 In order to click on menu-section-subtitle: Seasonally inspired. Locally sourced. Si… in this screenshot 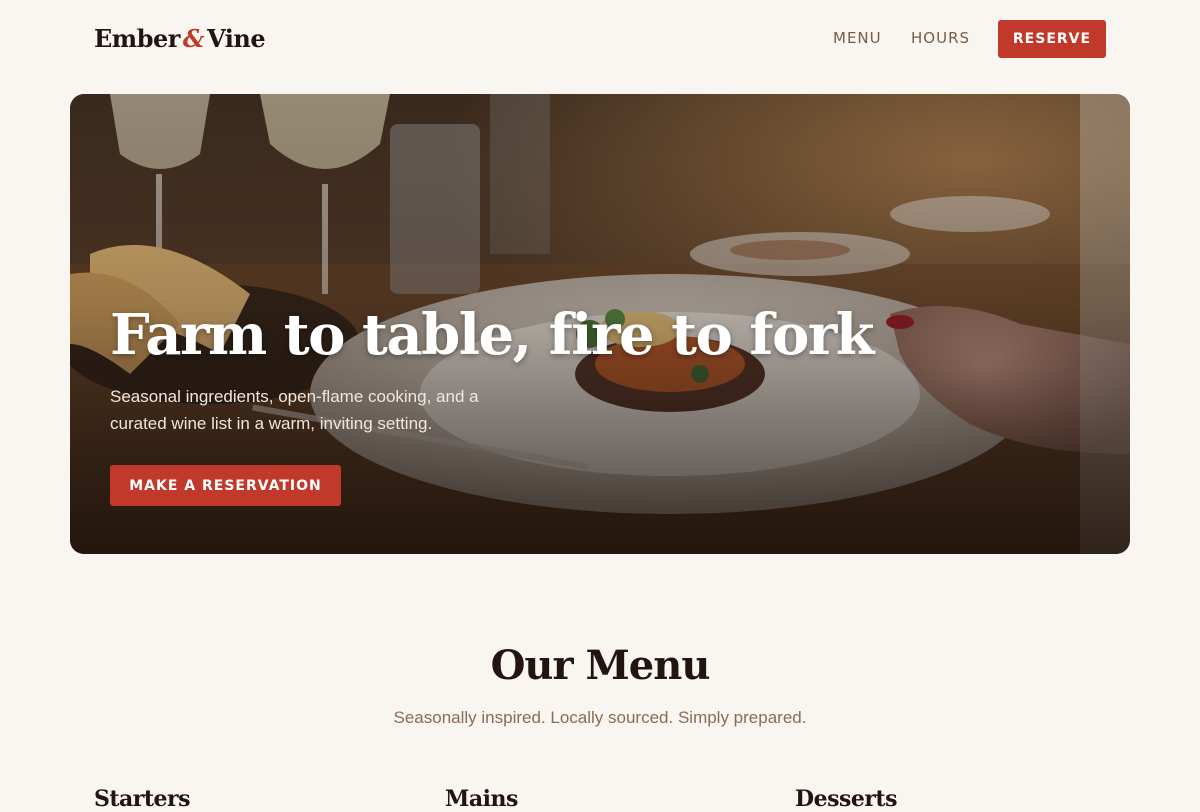, I will do `click(600, 717)`.